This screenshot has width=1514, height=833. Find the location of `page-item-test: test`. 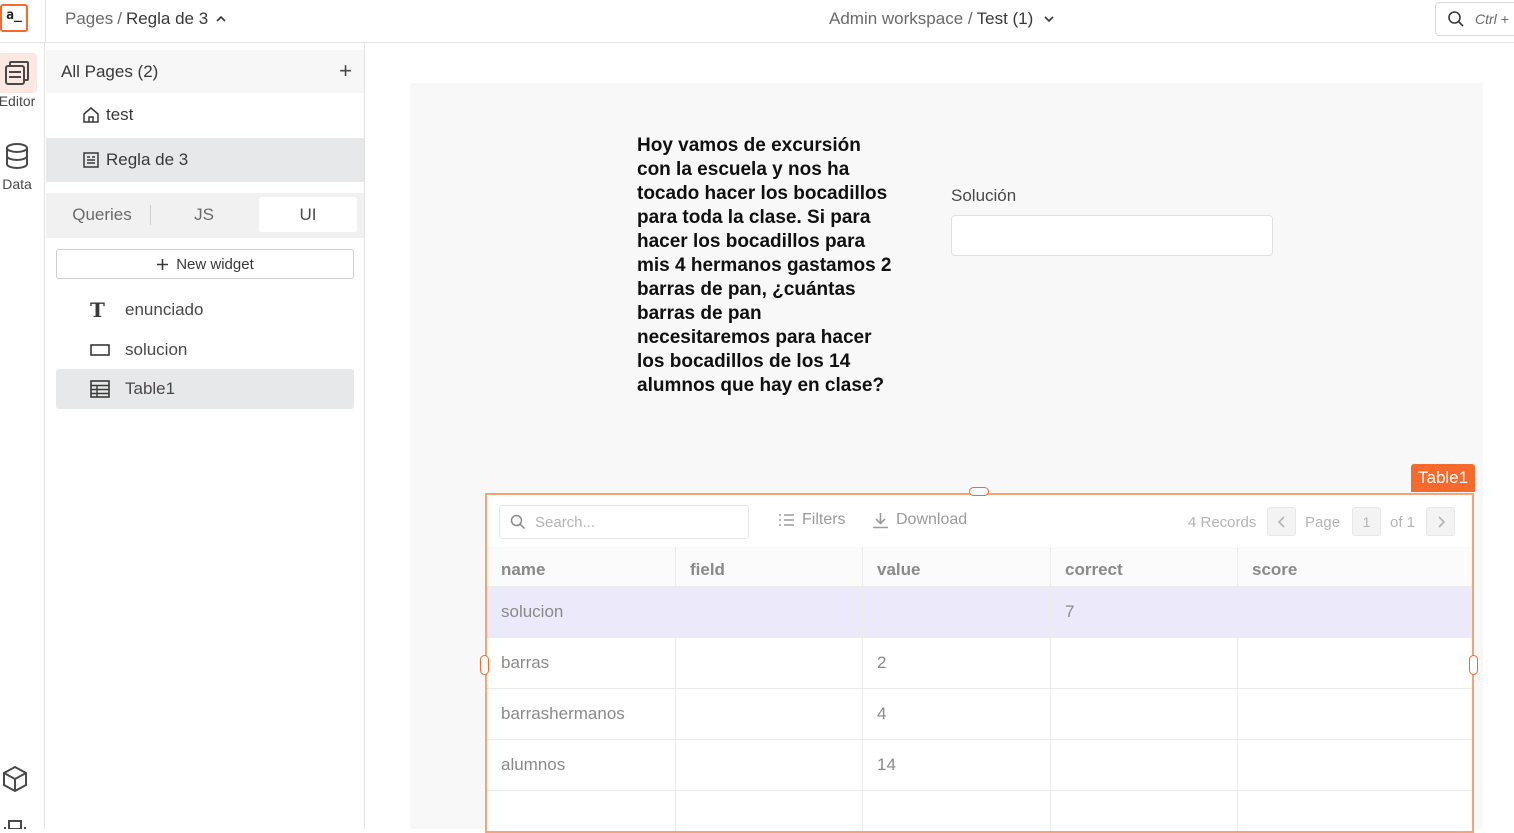

page-item-test: test is located at coordinates (205, 115).